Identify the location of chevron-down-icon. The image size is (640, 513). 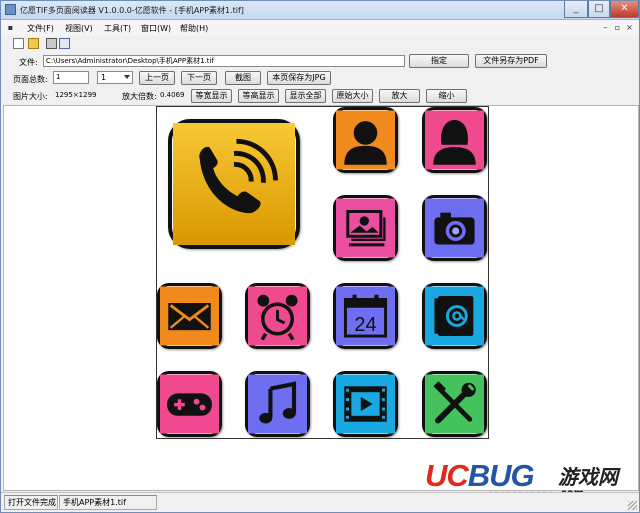
(127, 77).